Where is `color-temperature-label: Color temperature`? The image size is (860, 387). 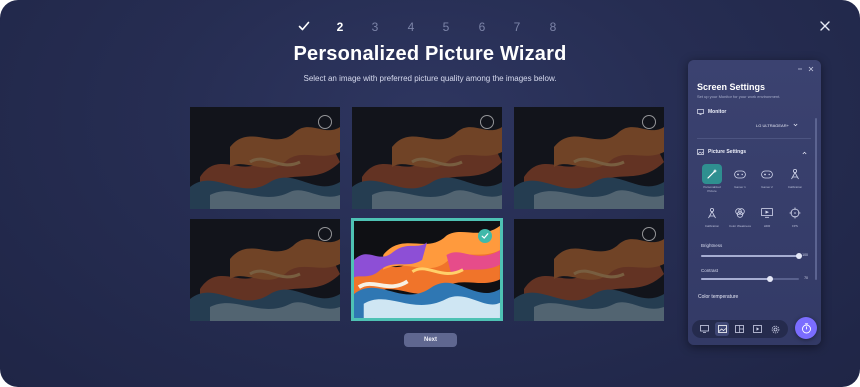 color-temperature-label: Color temperature is located at coordinates (718, 297).